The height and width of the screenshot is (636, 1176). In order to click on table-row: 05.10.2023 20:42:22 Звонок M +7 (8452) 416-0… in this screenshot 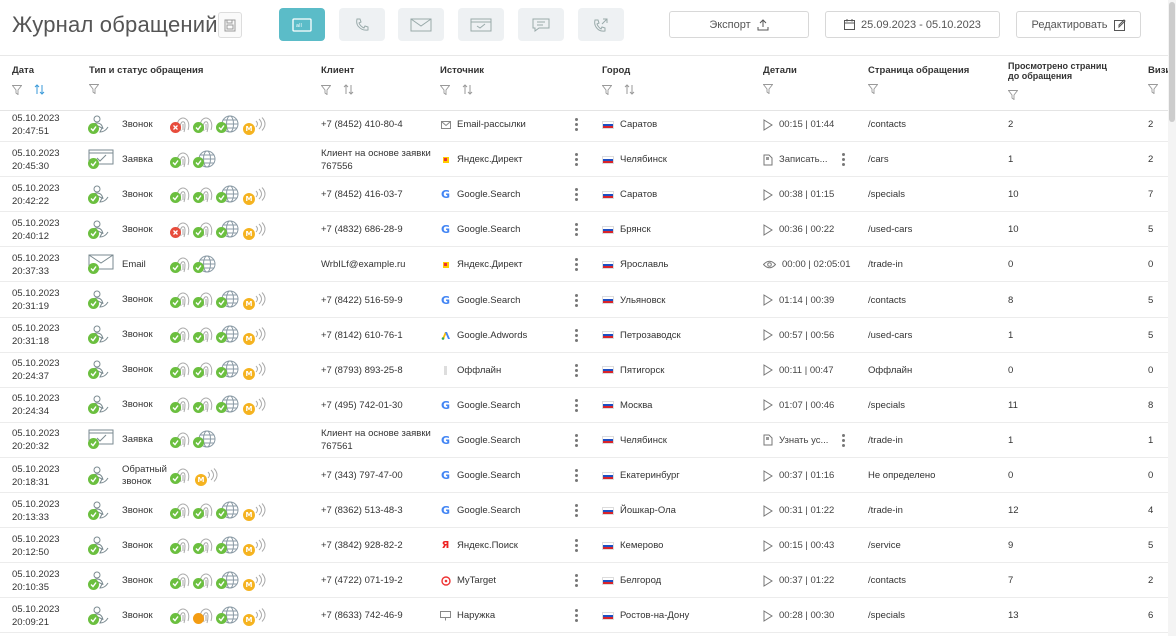, I will do `click(584, 195)`.